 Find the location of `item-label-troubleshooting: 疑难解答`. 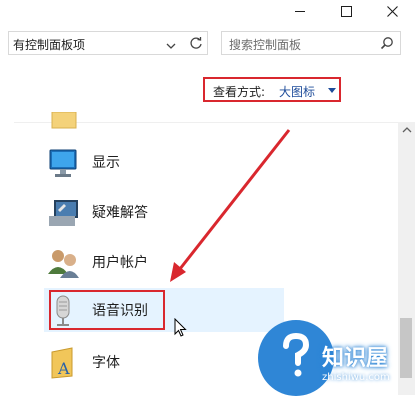

item-label-troubleshooting: 疑难解答 is located at coordinates (120, 213).